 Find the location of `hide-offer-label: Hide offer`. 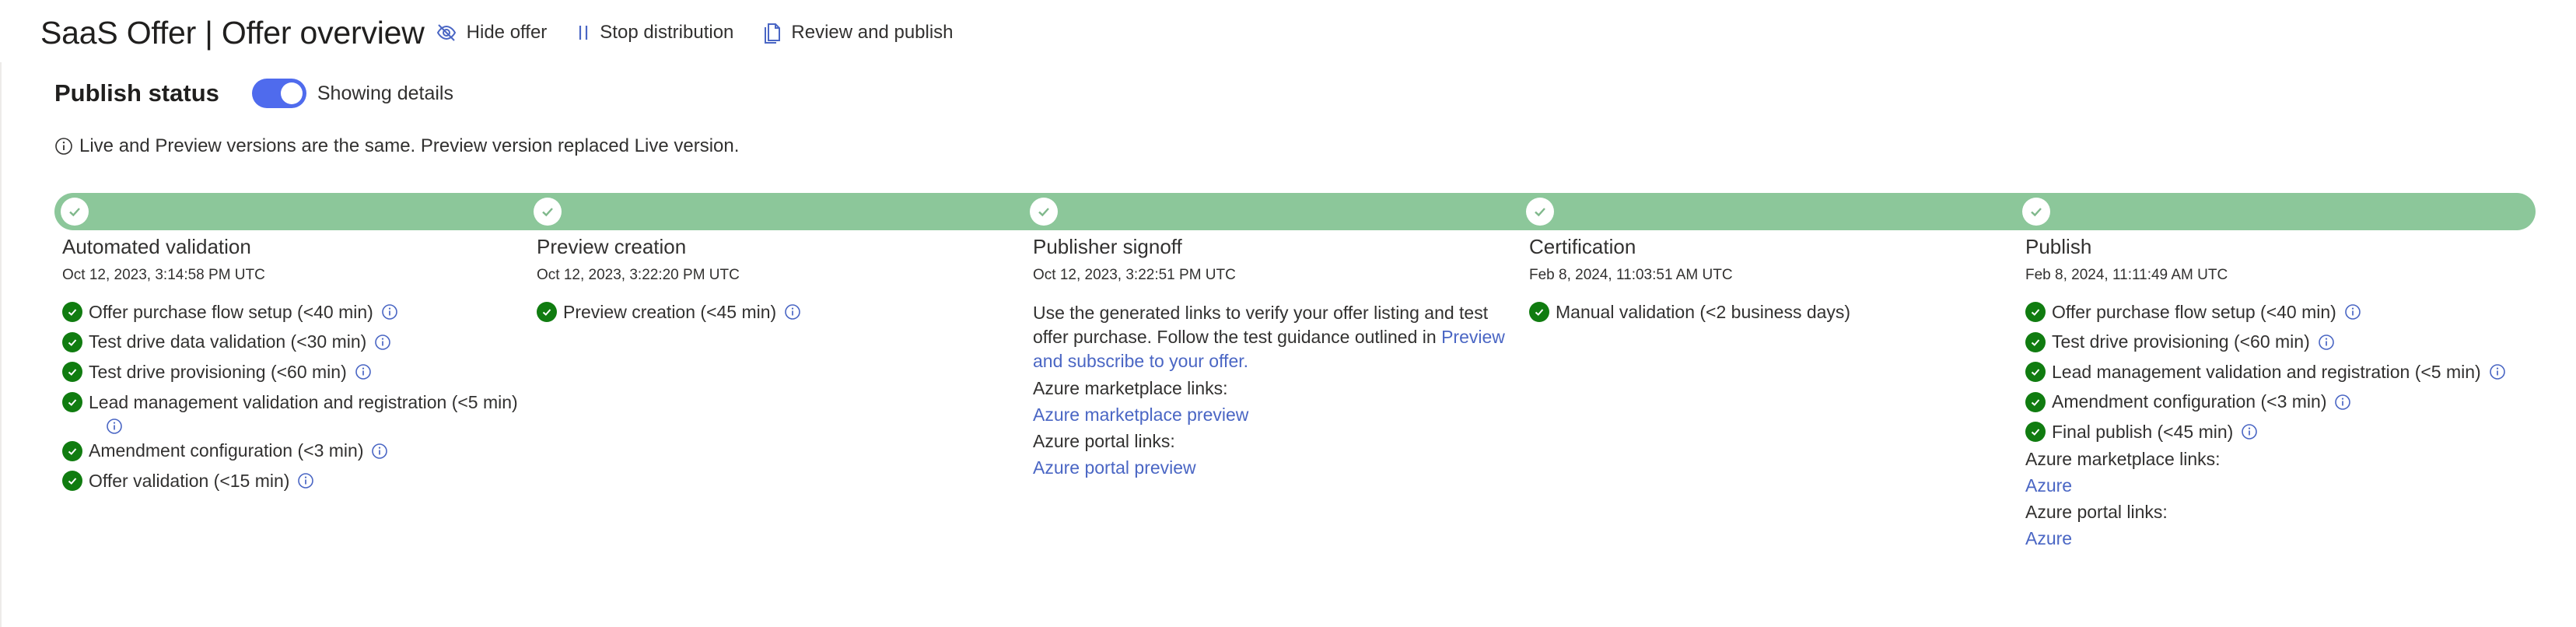

hide-offer-label: Hide offer is located at coordinates (507, 32).